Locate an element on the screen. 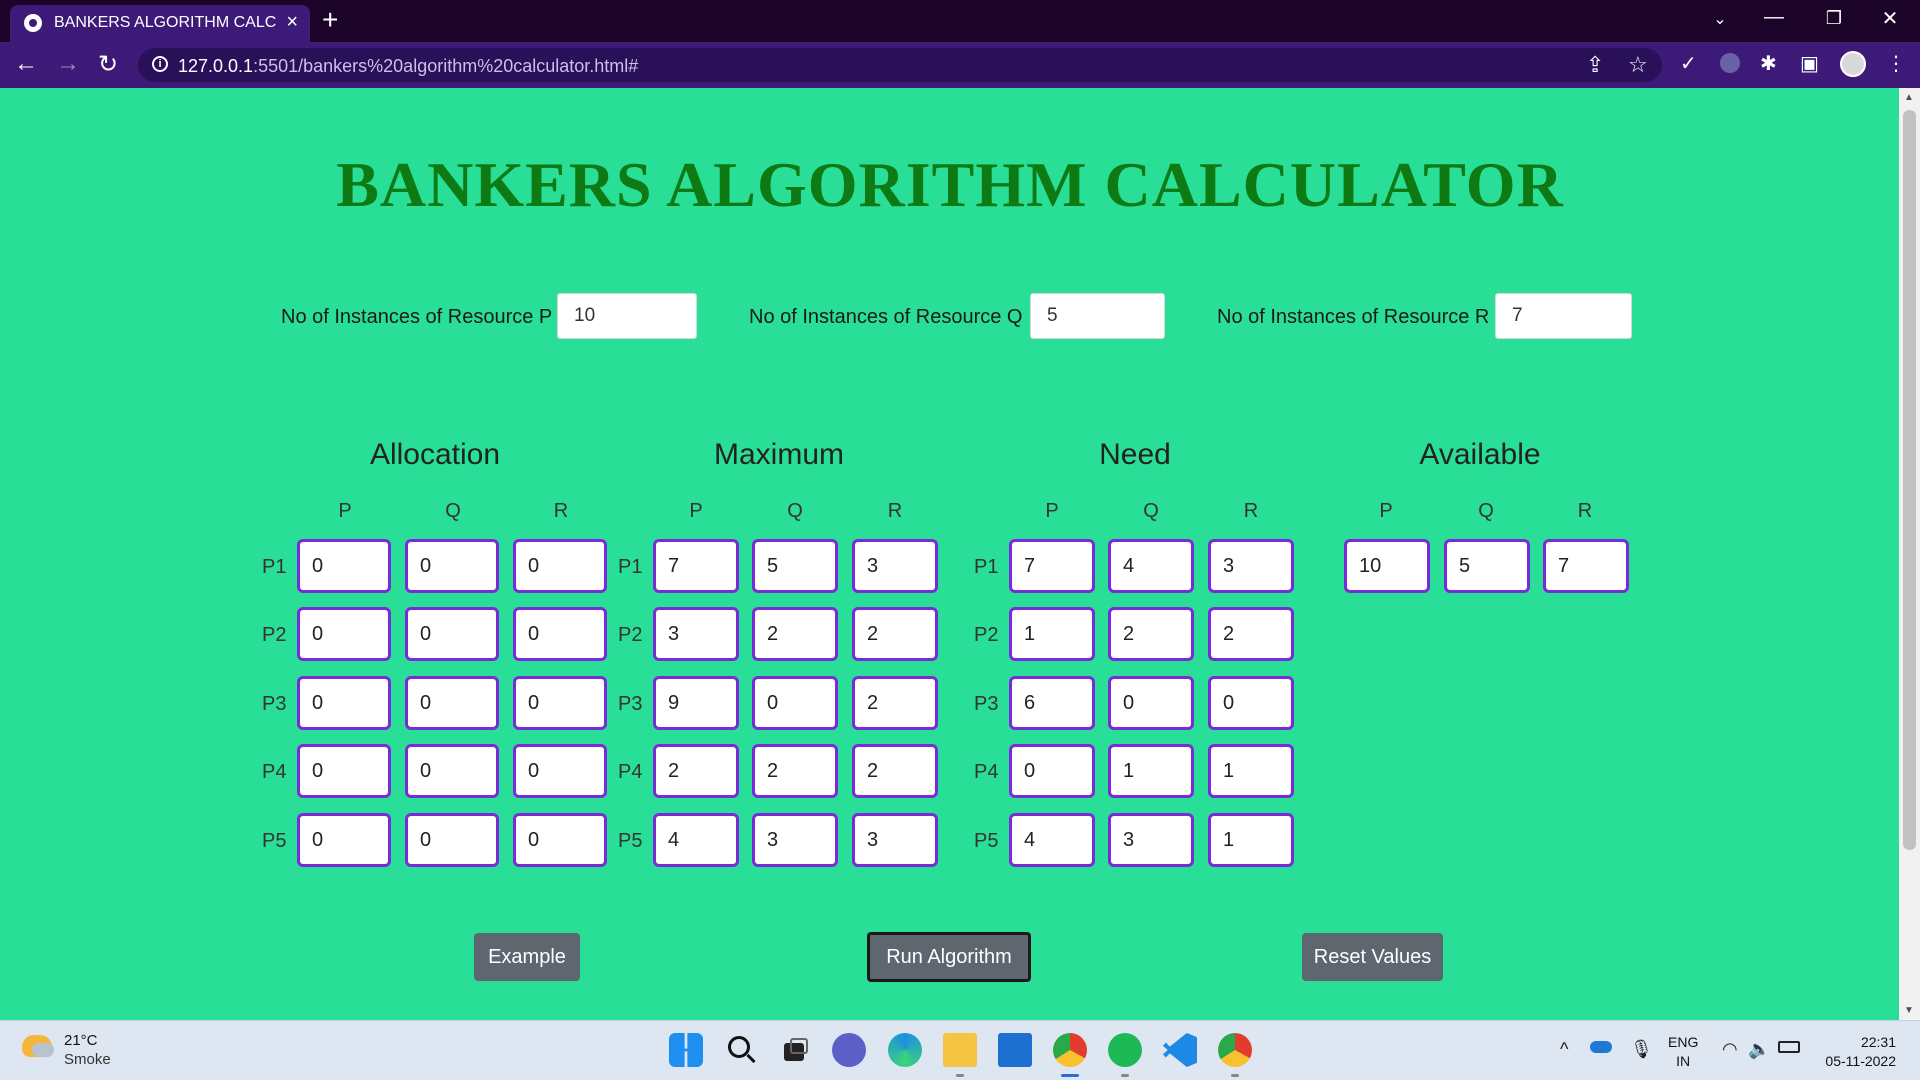  back-arrow-icon: ← is located at coordinates (26, 64).